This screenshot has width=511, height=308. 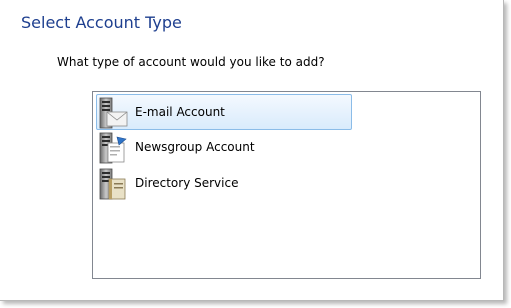 What do you see at coordinates (113, 147) in the screenshot?
I see `newsgroup-account-icon` at bounding box center [113, 147].